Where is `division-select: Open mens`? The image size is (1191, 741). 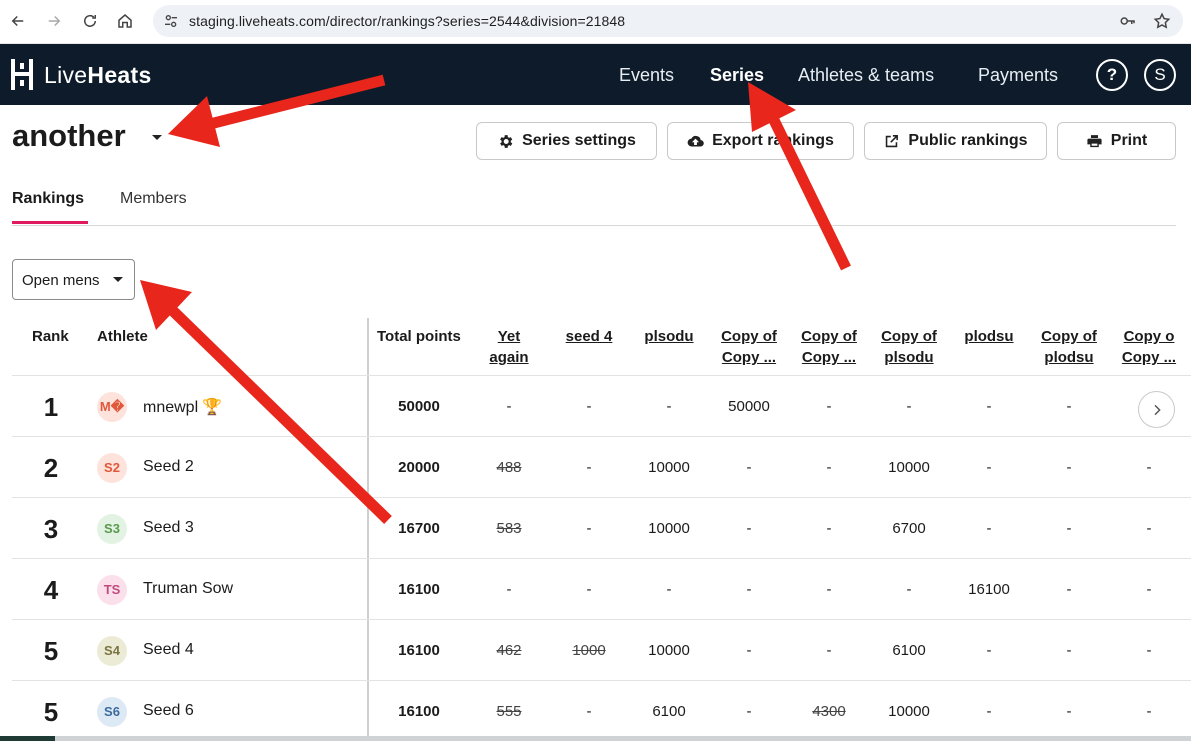 division-select: Open mens is located at coordinates (73, 279).